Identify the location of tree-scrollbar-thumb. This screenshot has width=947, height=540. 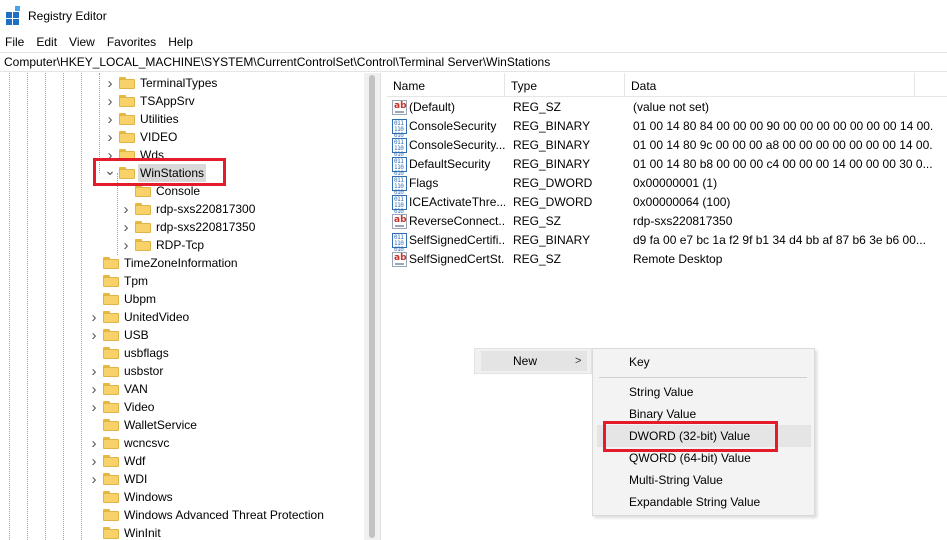
(372, 306).